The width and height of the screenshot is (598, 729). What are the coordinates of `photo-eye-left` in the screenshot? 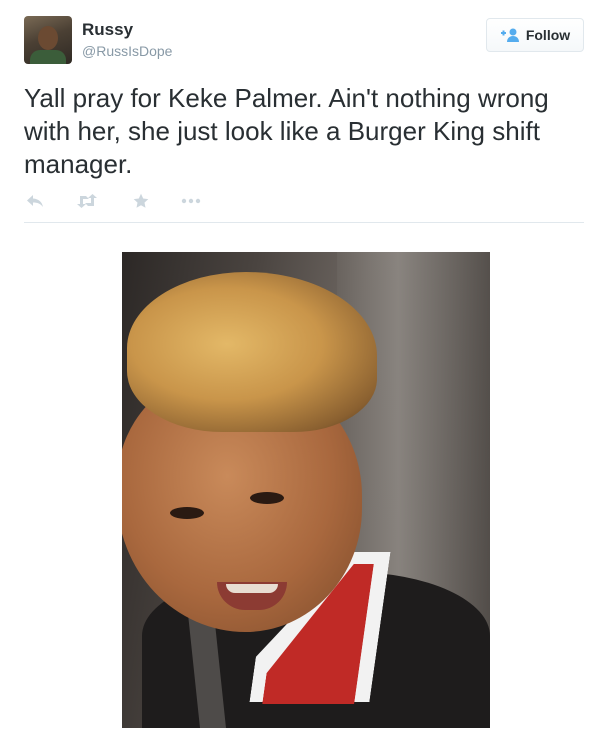 It's located at (187, 513).